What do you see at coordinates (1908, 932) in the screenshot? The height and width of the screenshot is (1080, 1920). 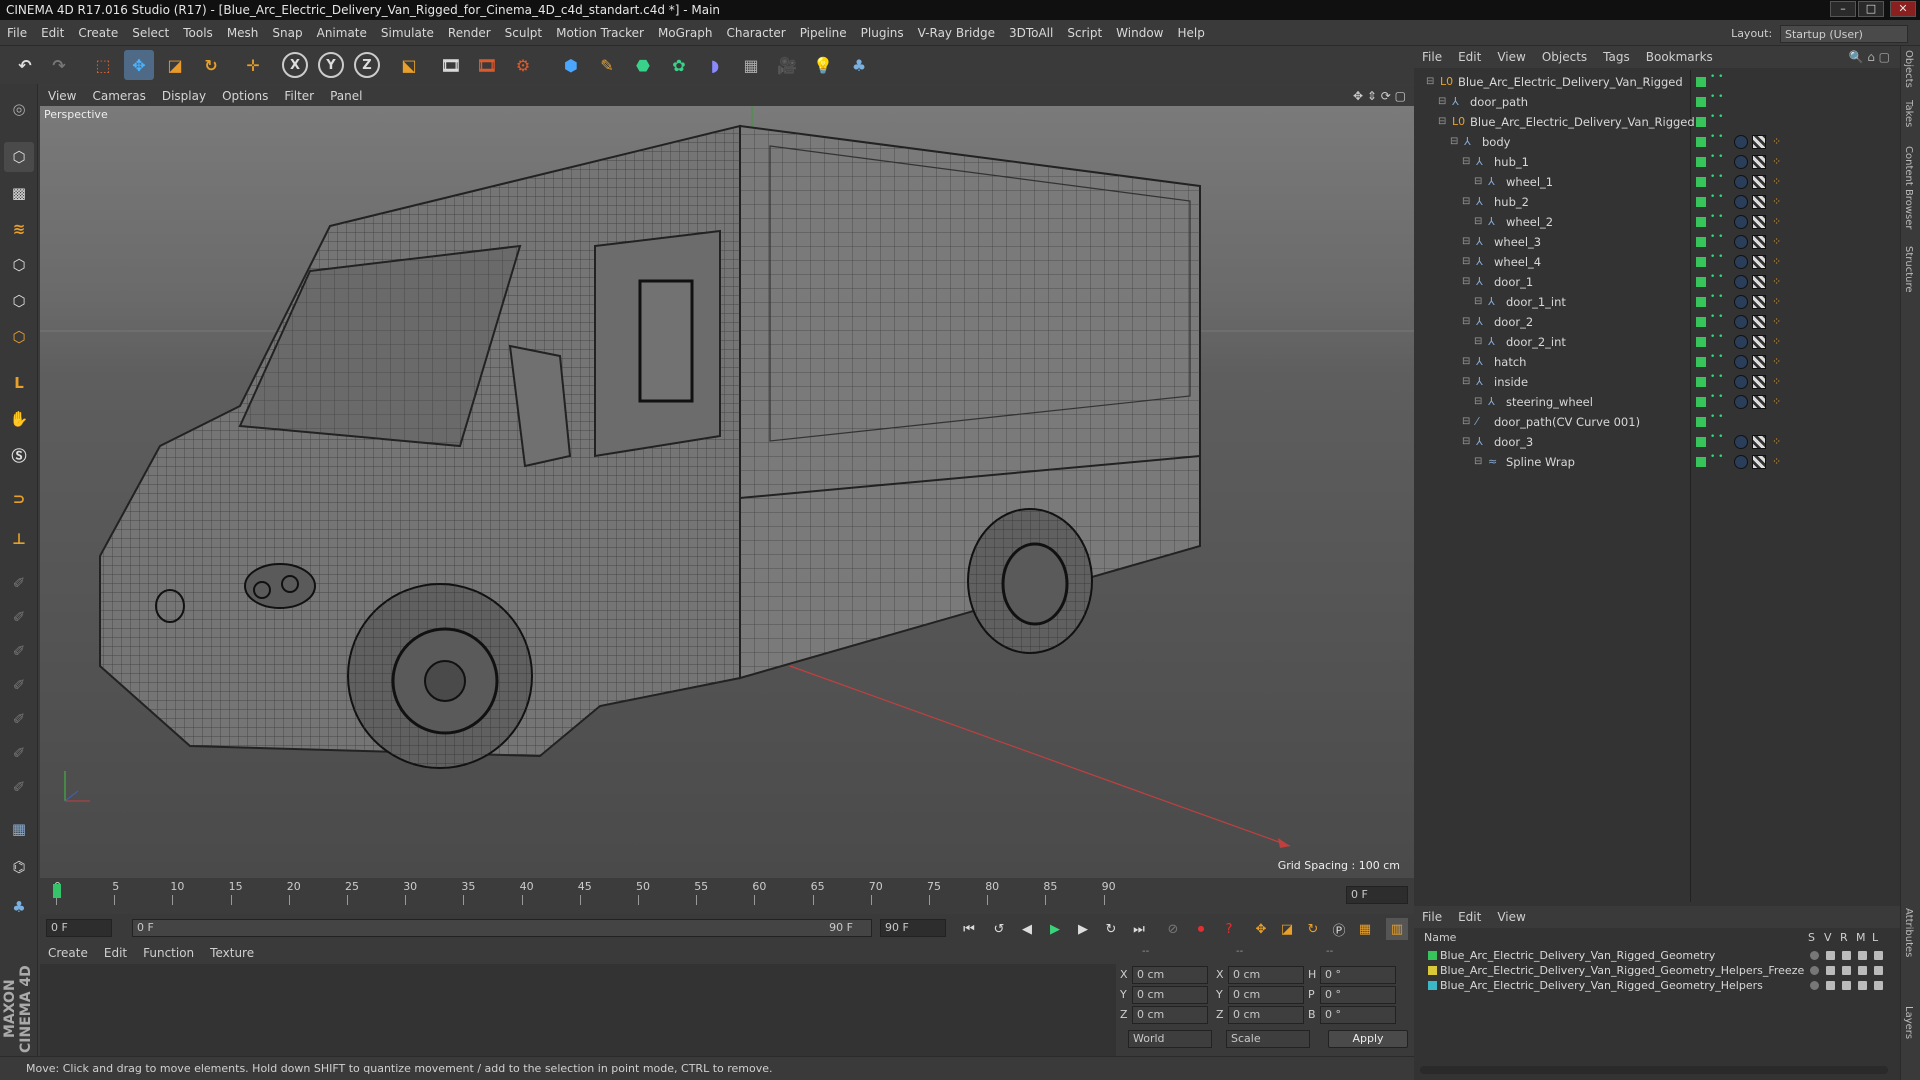 I see `right-tab-attributes: Attributes` at bounding box center [1908, 932].